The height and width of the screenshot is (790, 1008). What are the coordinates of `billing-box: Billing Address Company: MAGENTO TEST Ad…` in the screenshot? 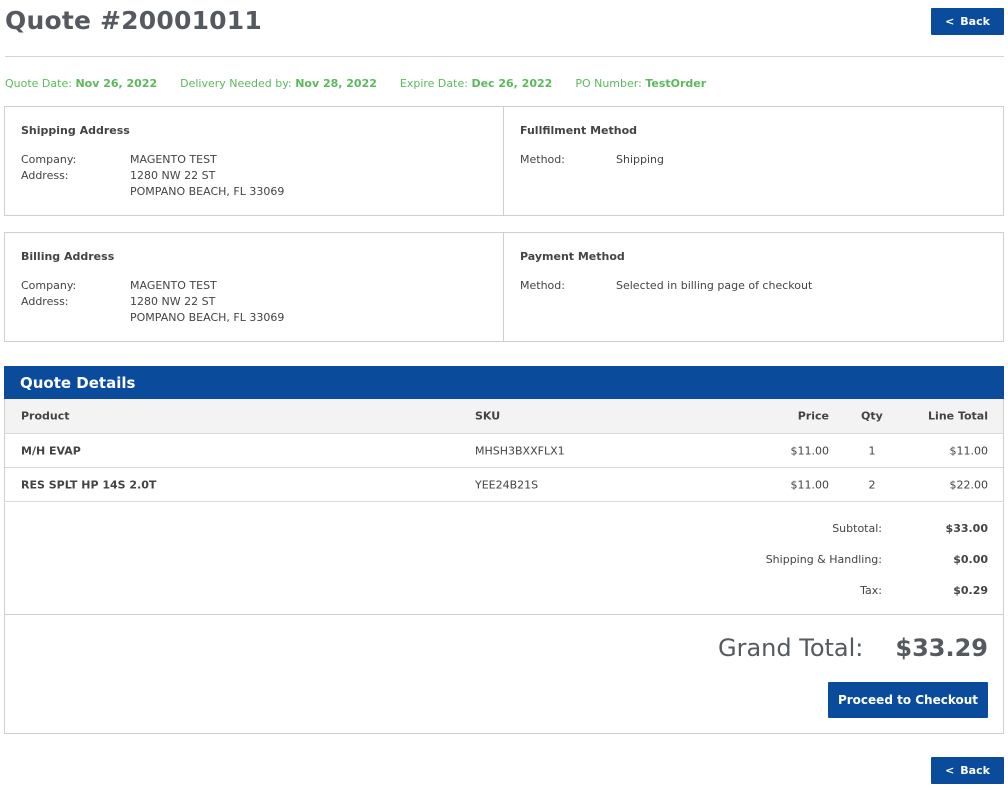 It's located at (504, 287).